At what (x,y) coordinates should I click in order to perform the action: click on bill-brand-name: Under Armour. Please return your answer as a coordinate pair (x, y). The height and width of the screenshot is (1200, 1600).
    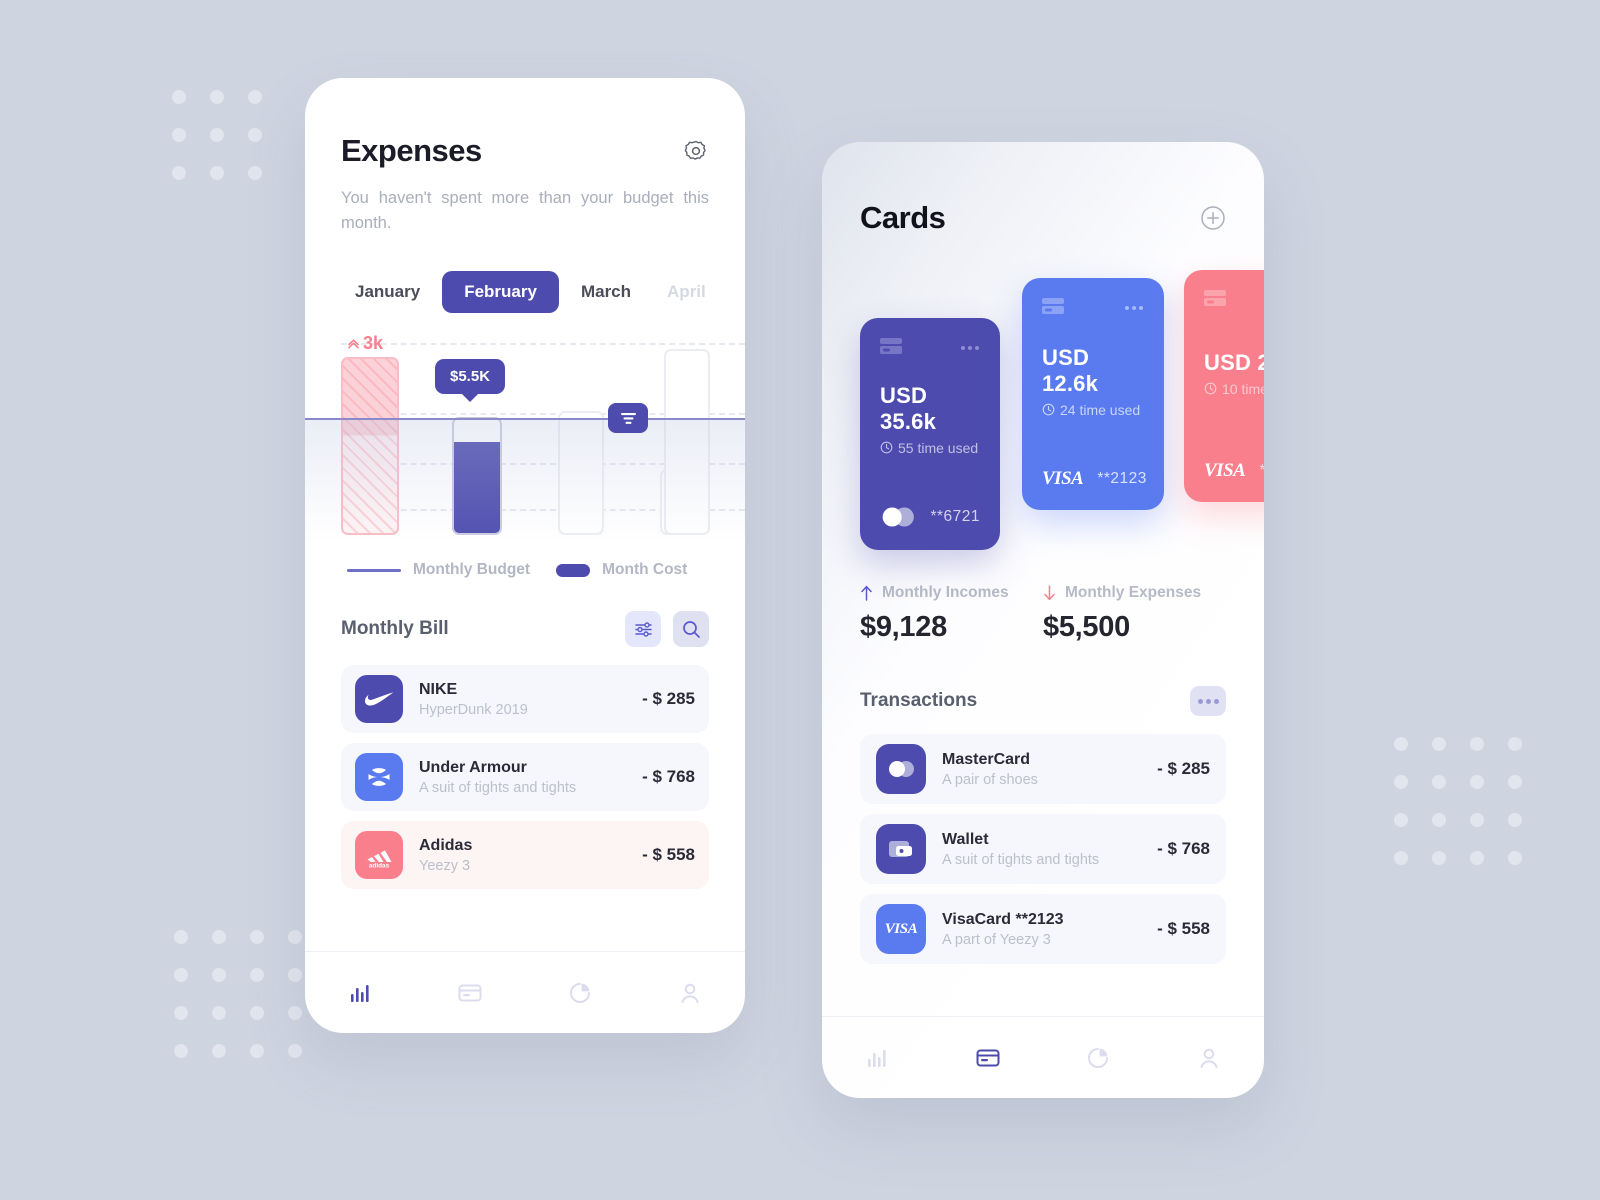
    Looking at the image, I should click on (473, 767).